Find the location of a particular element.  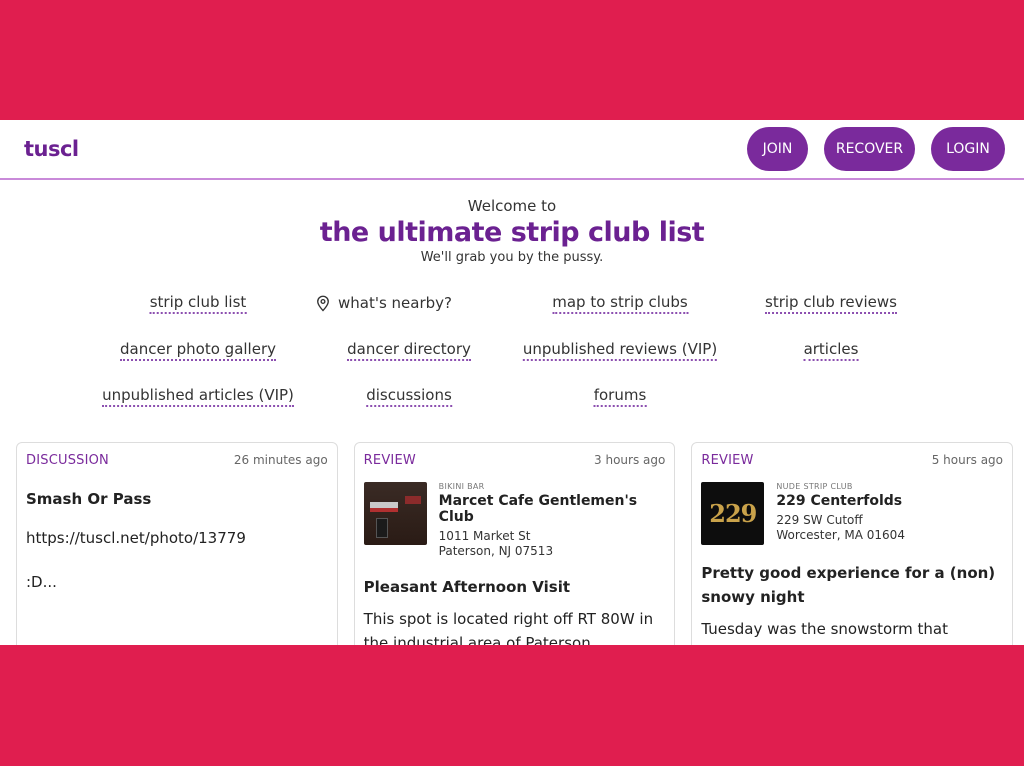

card-title: Smash Or Pass is located at coordinates (177, 499).